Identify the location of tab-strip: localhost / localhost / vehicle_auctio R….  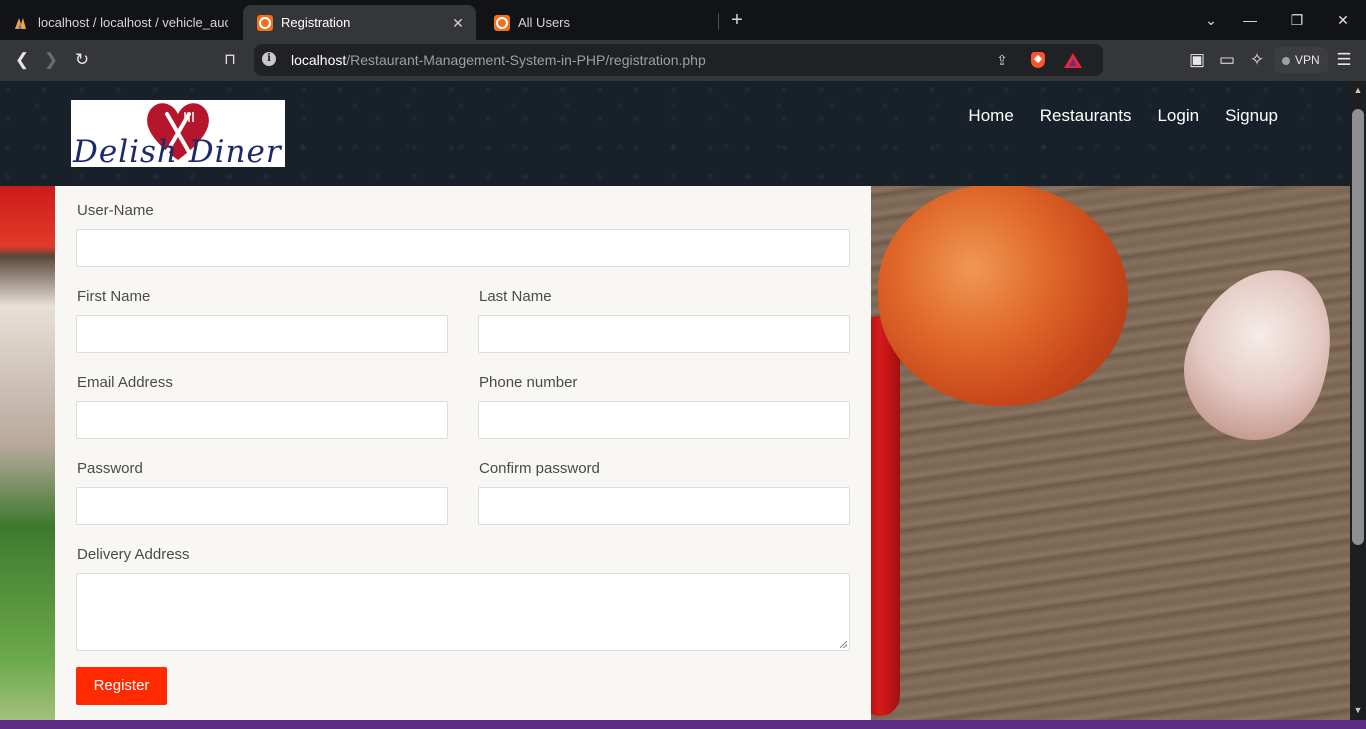
(683, 20).